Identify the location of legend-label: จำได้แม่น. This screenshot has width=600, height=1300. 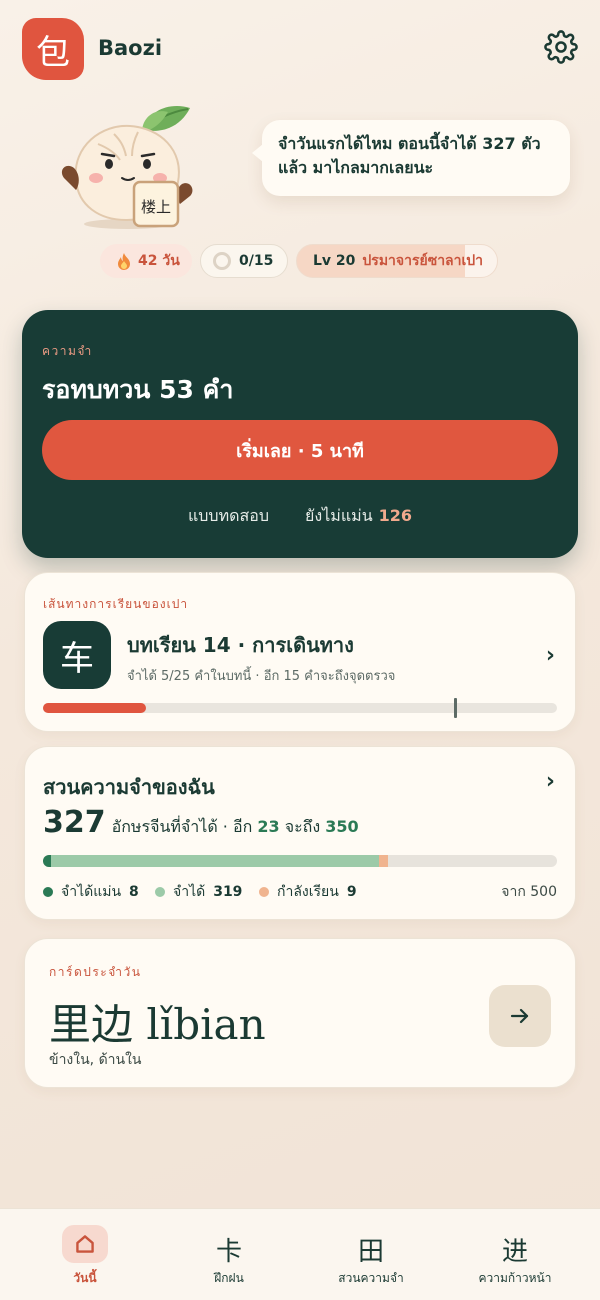
(91, 892).